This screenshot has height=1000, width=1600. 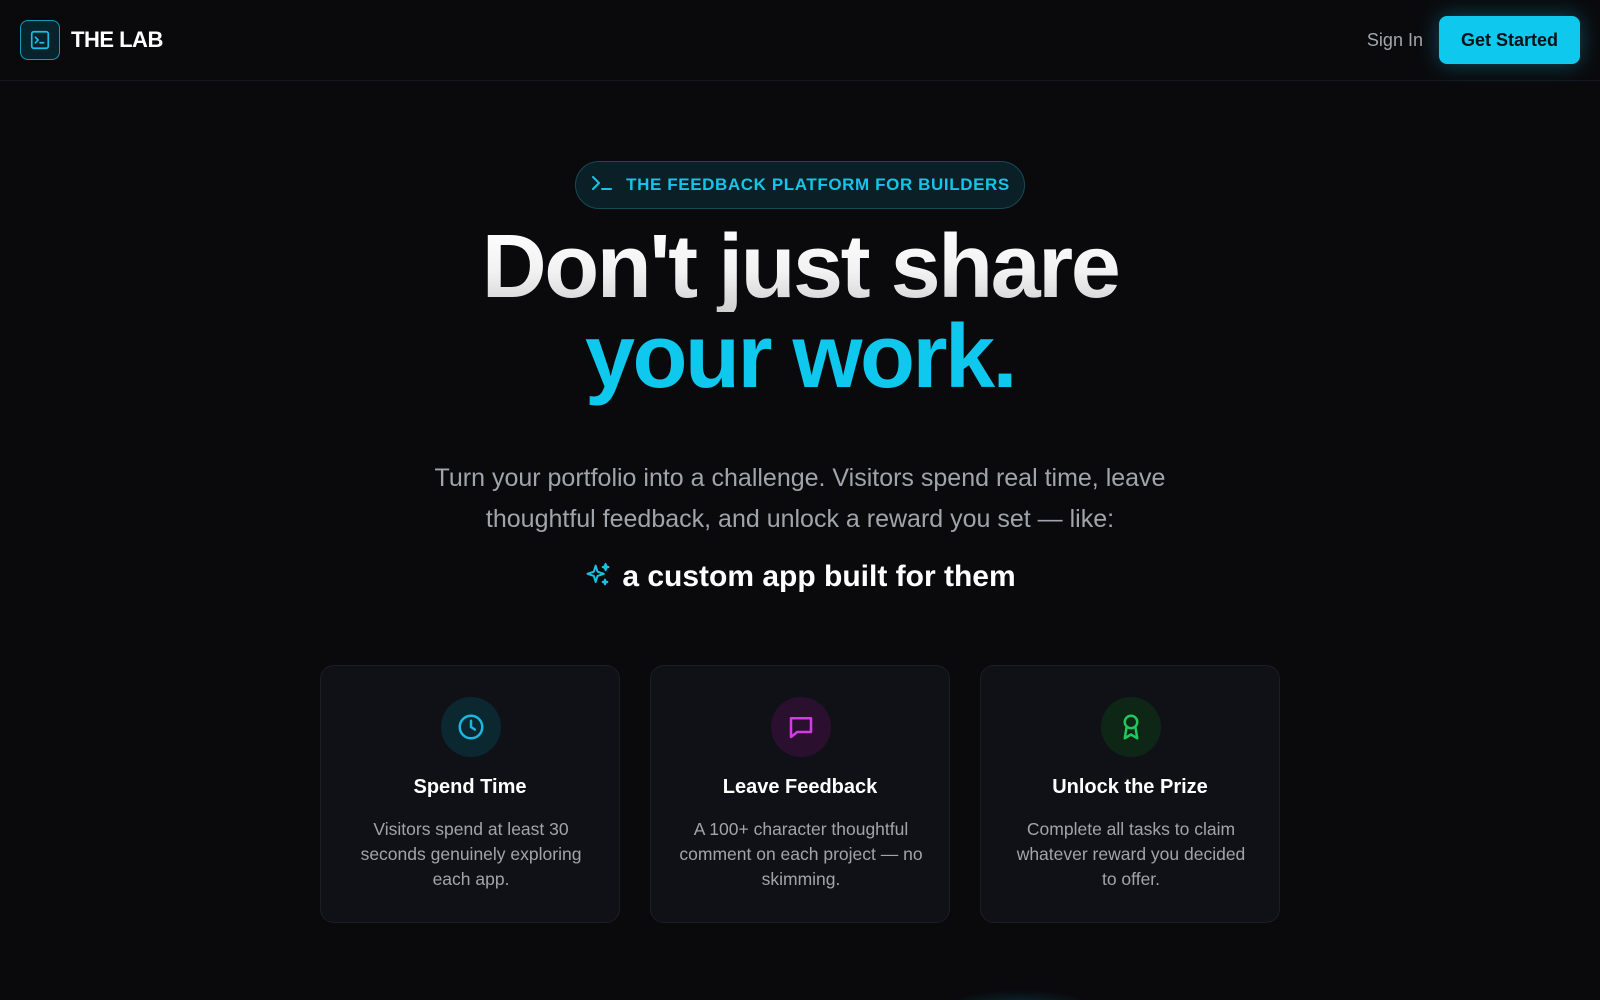 I want to click on terminal-prompt-icon, so click(x=602, y=185).